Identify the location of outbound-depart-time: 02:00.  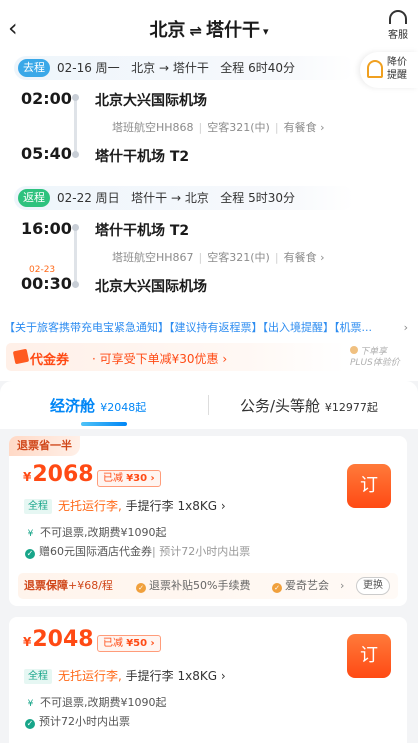
(46, 98).